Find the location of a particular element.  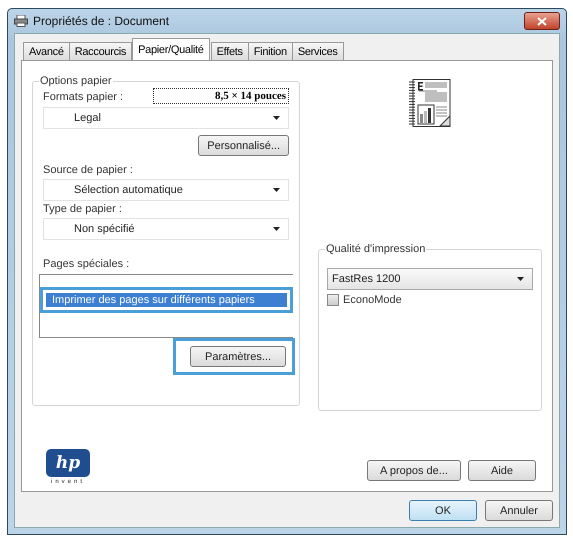

logo-mark: hp is located at coordinates (68, 463).